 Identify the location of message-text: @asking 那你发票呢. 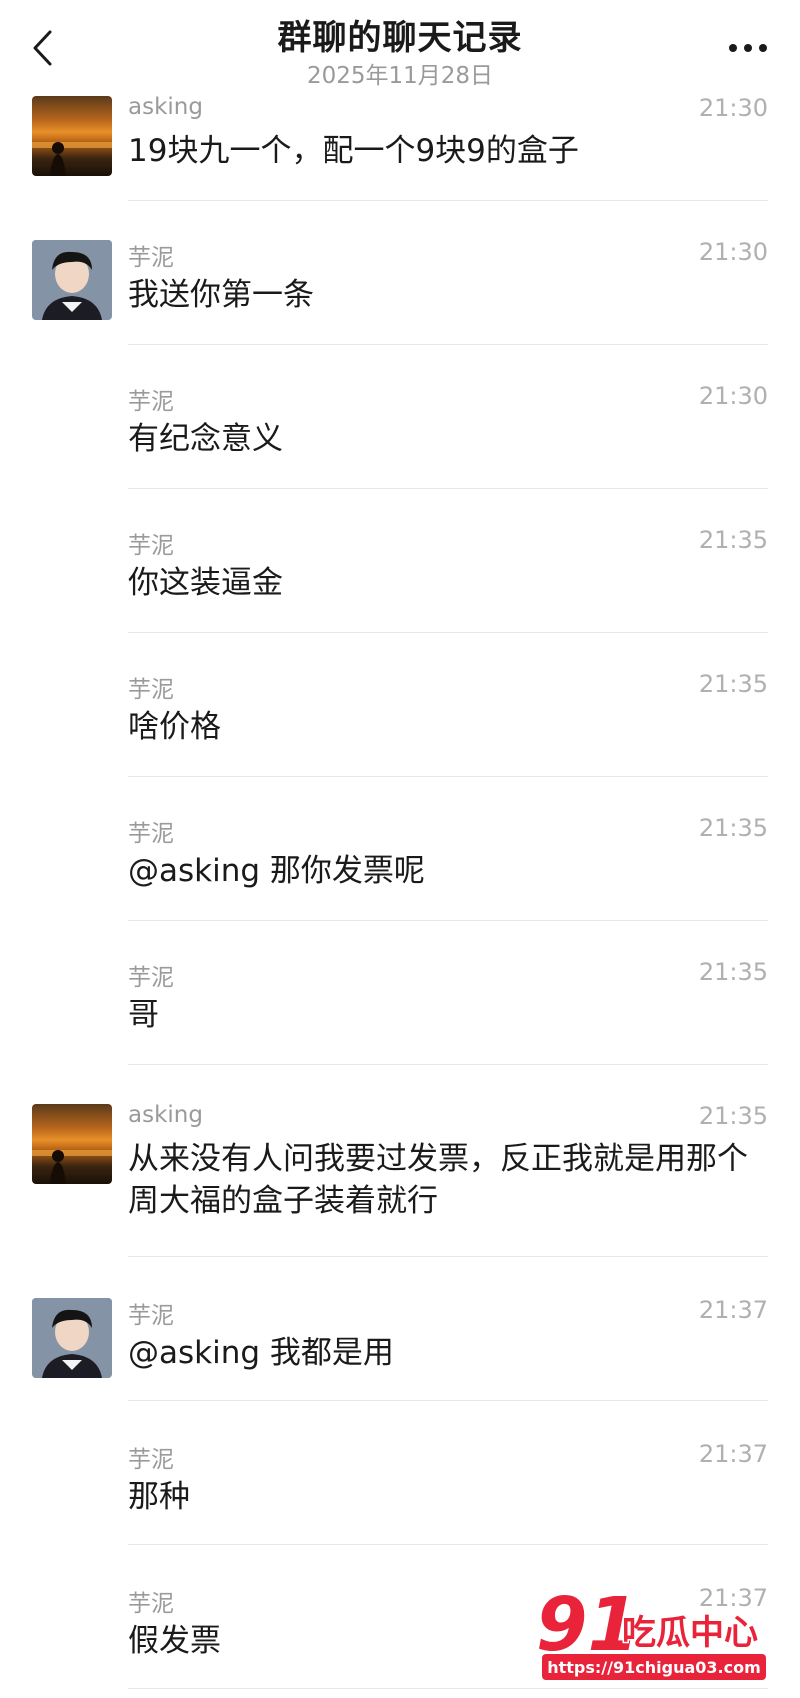
(276, 871).